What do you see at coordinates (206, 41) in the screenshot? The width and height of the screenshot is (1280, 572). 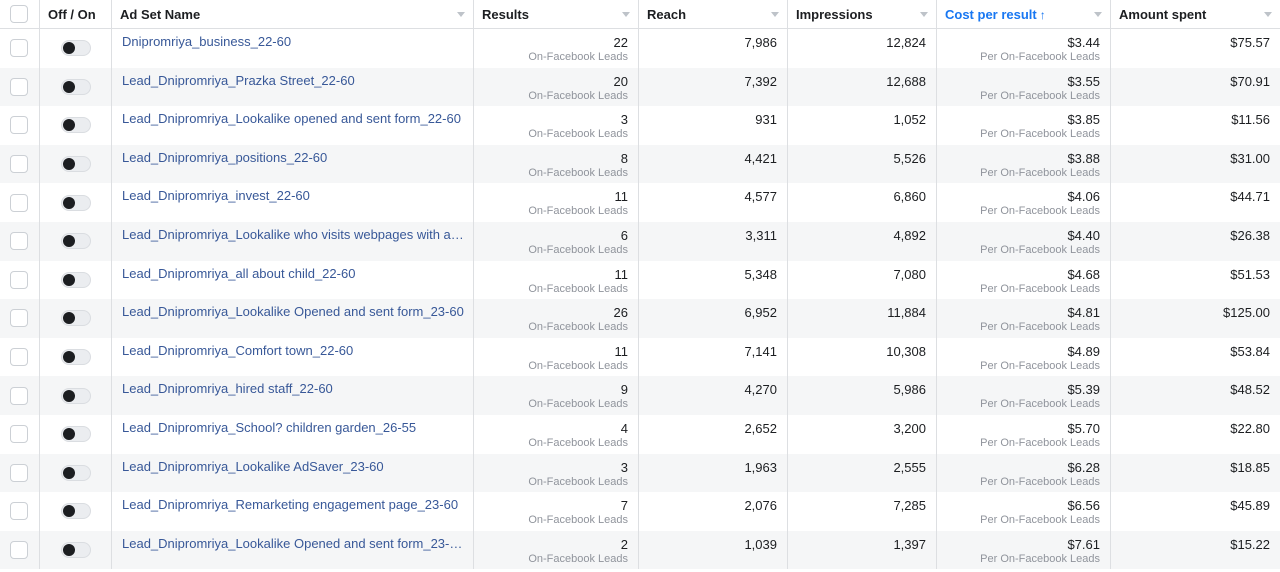 I see `ad-set-name-link: Dnipromriya_business_22-60` at bounding box center [206, 41].